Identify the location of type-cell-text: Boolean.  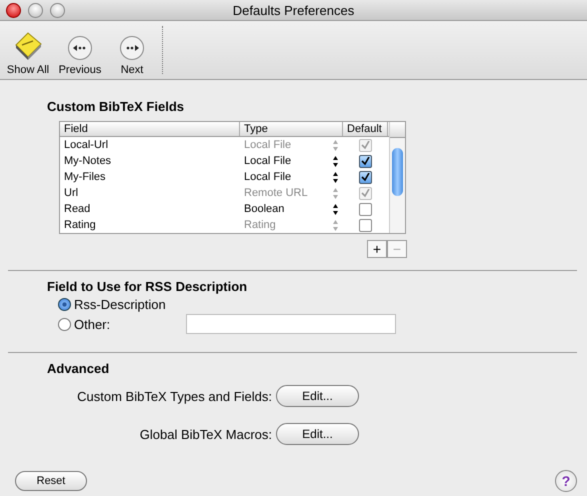
(264, 209).